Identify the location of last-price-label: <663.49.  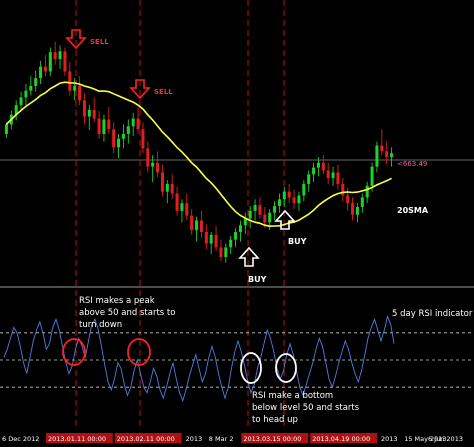
(412, 164).